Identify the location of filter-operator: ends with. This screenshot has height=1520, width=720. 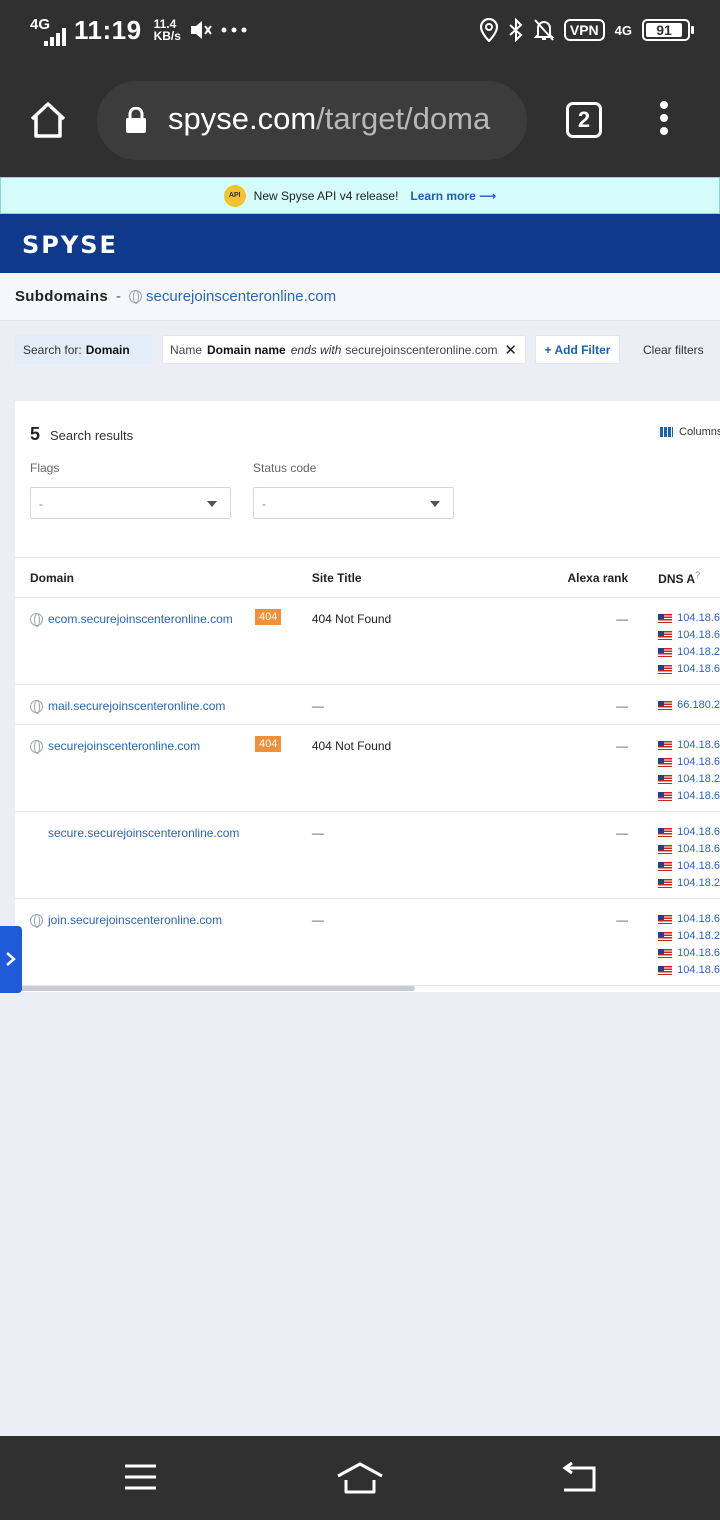
(316, 349).